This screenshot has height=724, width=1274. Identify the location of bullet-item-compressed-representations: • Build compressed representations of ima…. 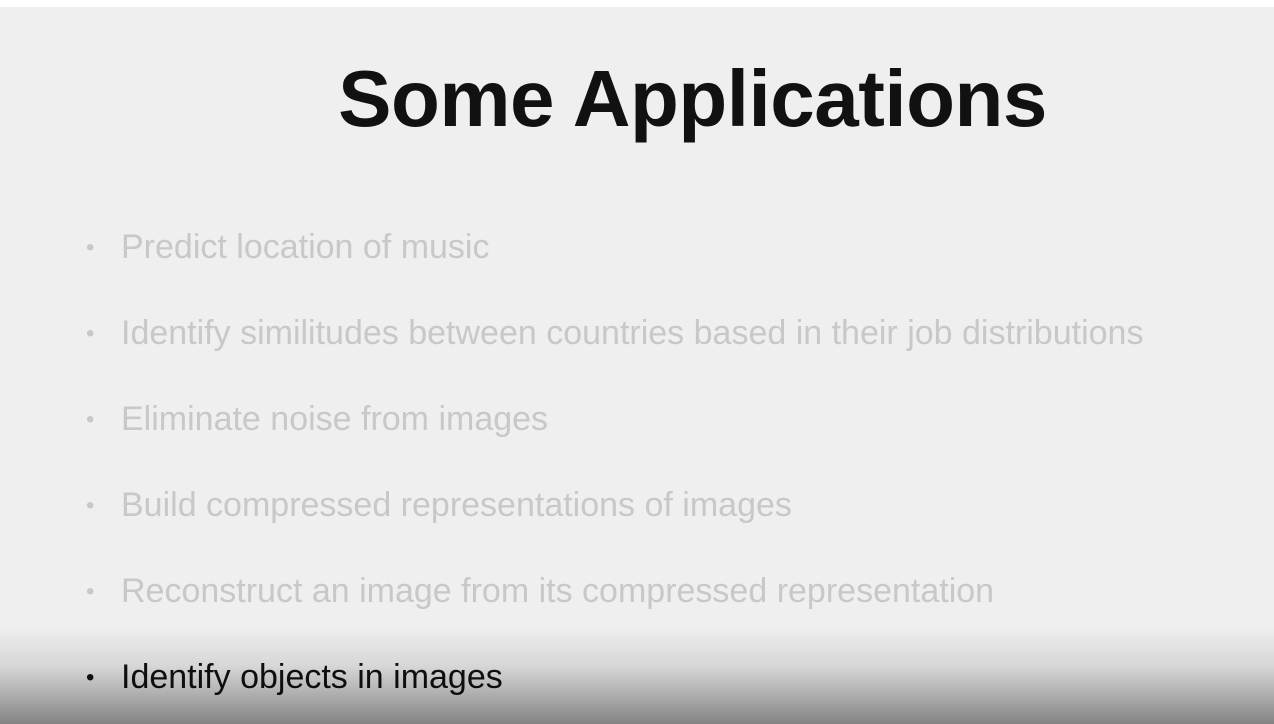
(439, 505).